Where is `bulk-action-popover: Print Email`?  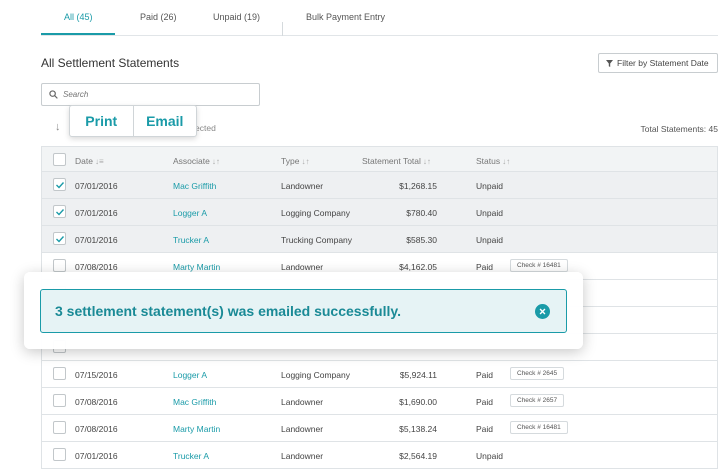 bulk-action-popover: Print Email is located at coordinates (133, 121).